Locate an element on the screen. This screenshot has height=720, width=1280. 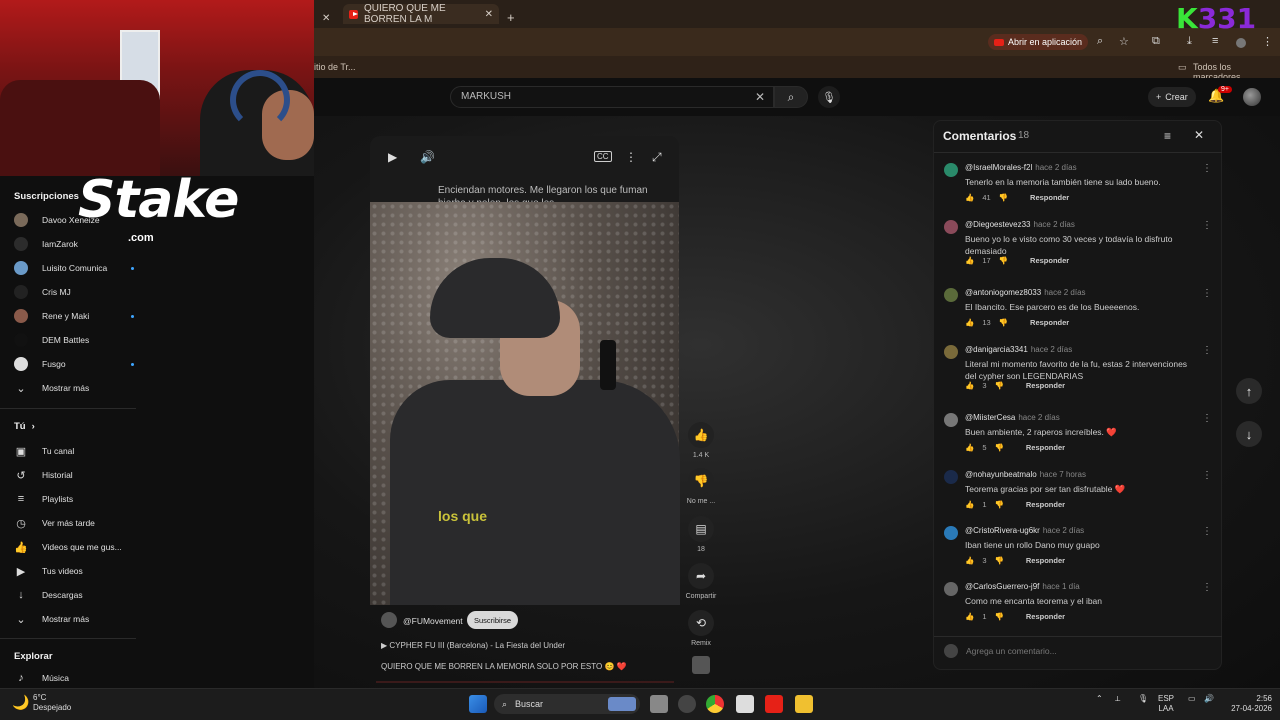
volume-icon: 🔊 is located at coordinates (427, 157).